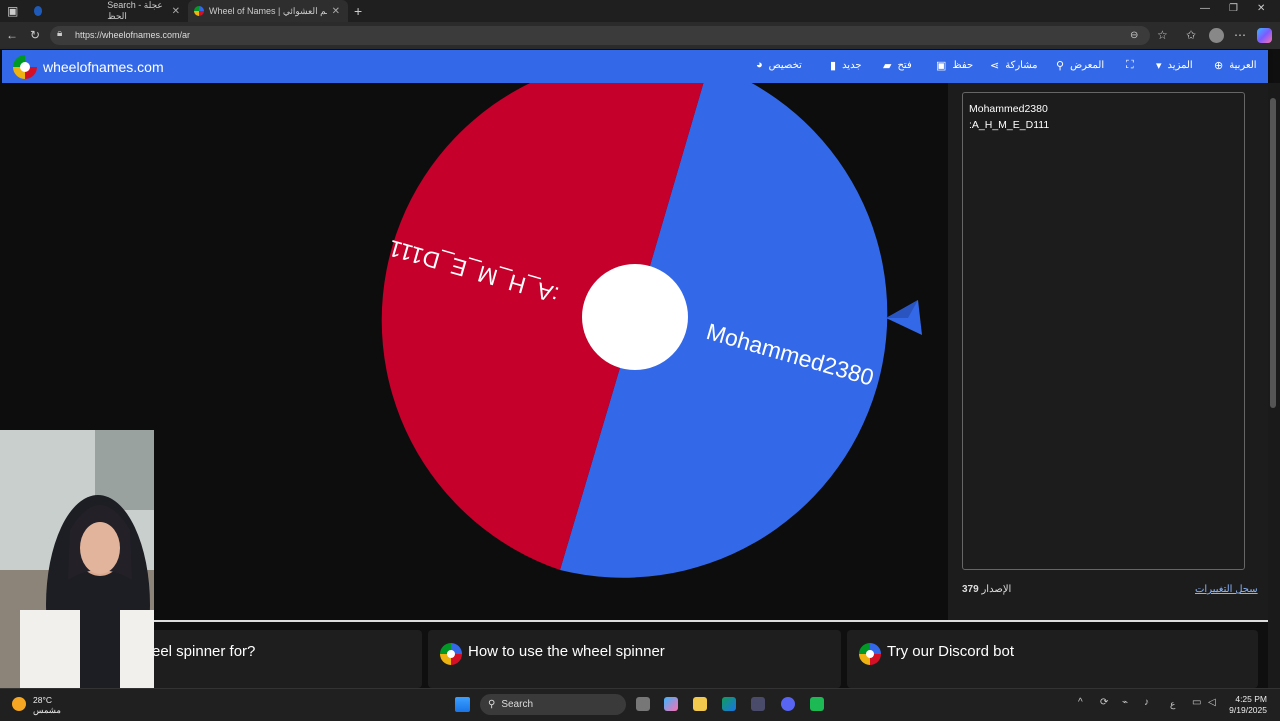  Describe the element at coordinates (729, 704) in the screenshot. I see `edge-browser-icon` at that location.